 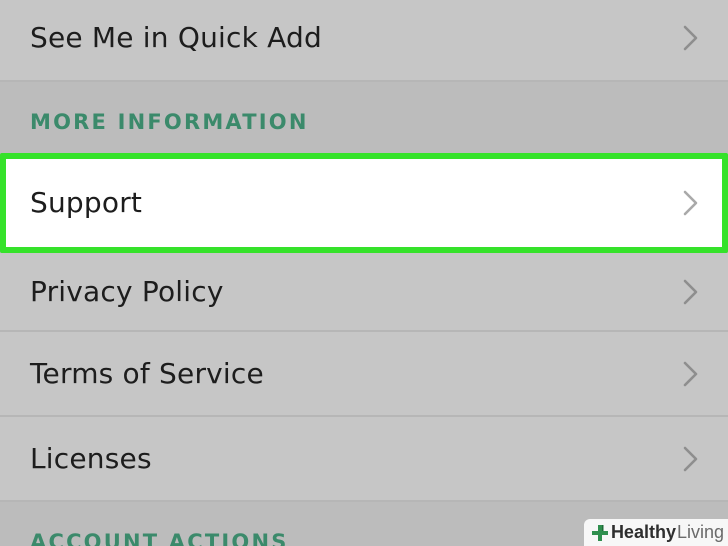 What do you see at coordinates (127, 291) in the screenshot?
I see `row-label: Privacy Policy` at bounding box center [127, 291].